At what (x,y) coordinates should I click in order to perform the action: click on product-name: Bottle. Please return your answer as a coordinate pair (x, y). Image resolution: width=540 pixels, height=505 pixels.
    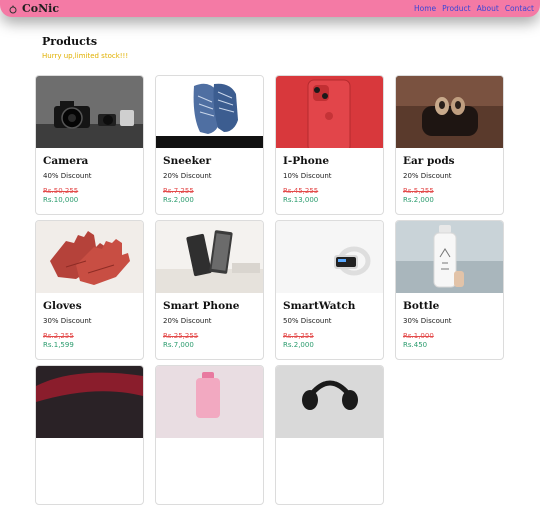
    Looking at the image, I should click on (421, 306).